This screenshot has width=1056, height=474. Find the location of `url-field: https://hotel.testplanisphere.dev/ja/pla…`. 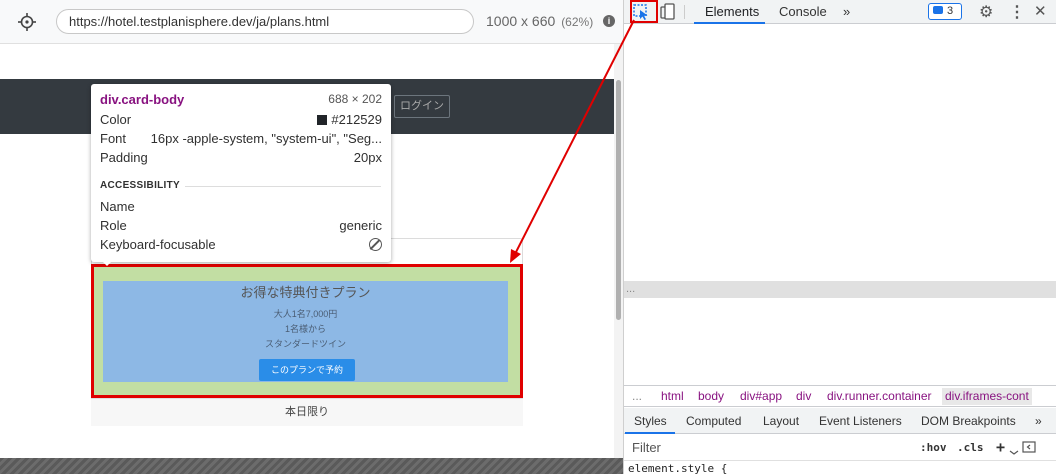

url-field: https://hotel.testplanisphere.dev/ja/pla… is located at coordinates (265, 21).